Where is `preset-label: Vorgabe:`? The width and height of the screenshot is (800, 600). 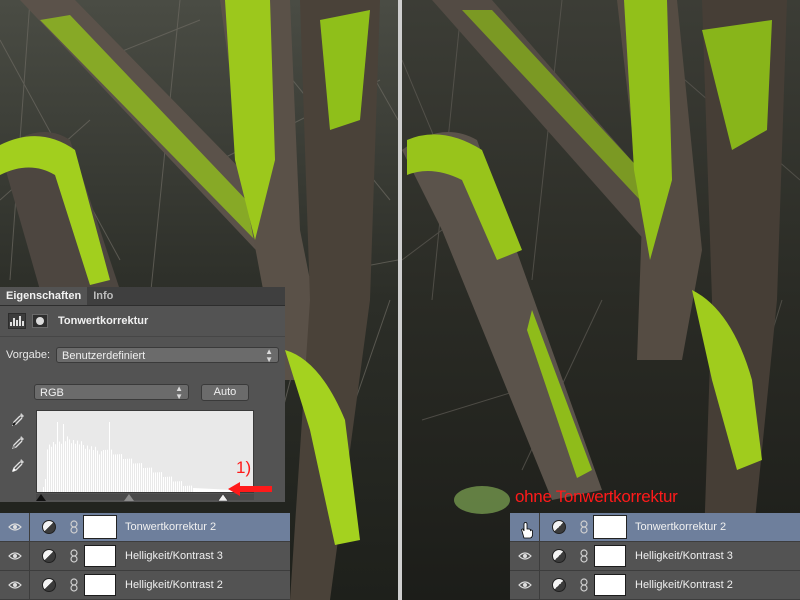
preset-label: Vorgabe: is located at coordinates (28, 355).